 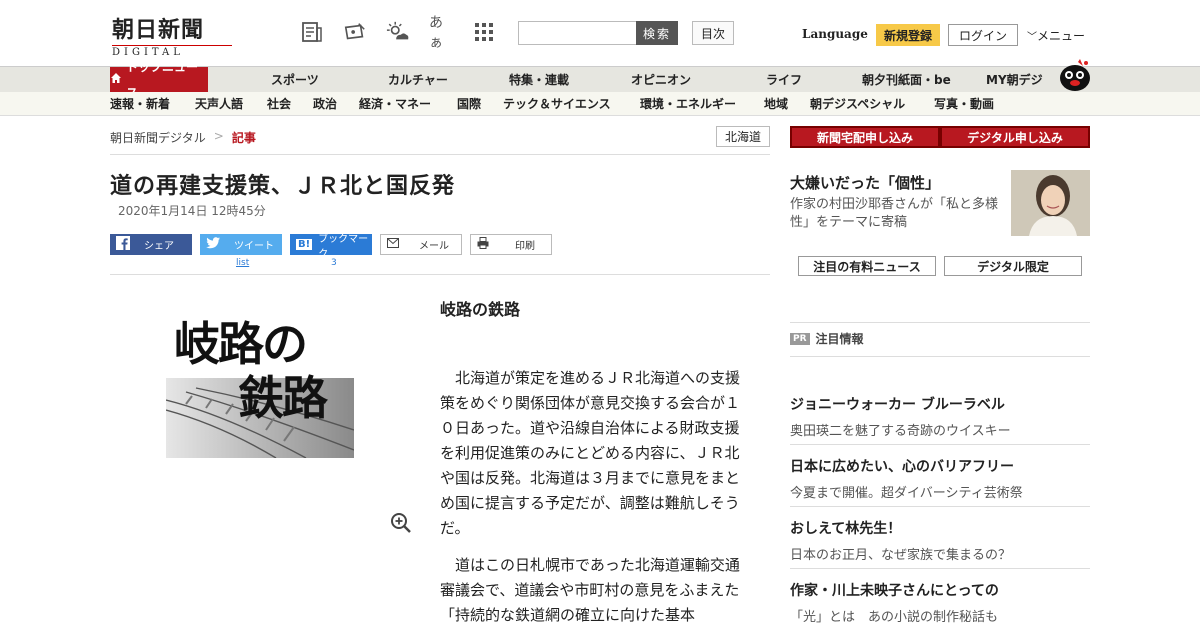 I want to click on twitter-share-label: ツイート, so click(x=254, y=246).